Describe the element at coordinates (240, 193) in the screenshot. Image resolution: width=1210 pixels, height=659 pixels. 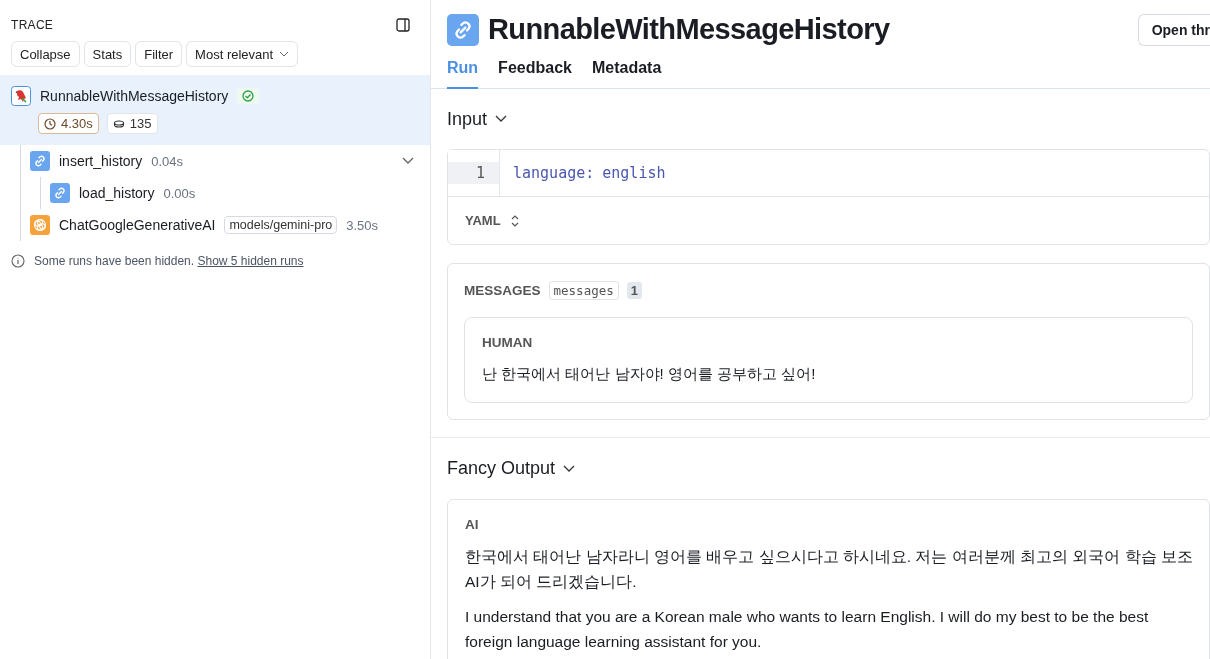
I see `run-tree-item: load_history 0.00s` at that location.